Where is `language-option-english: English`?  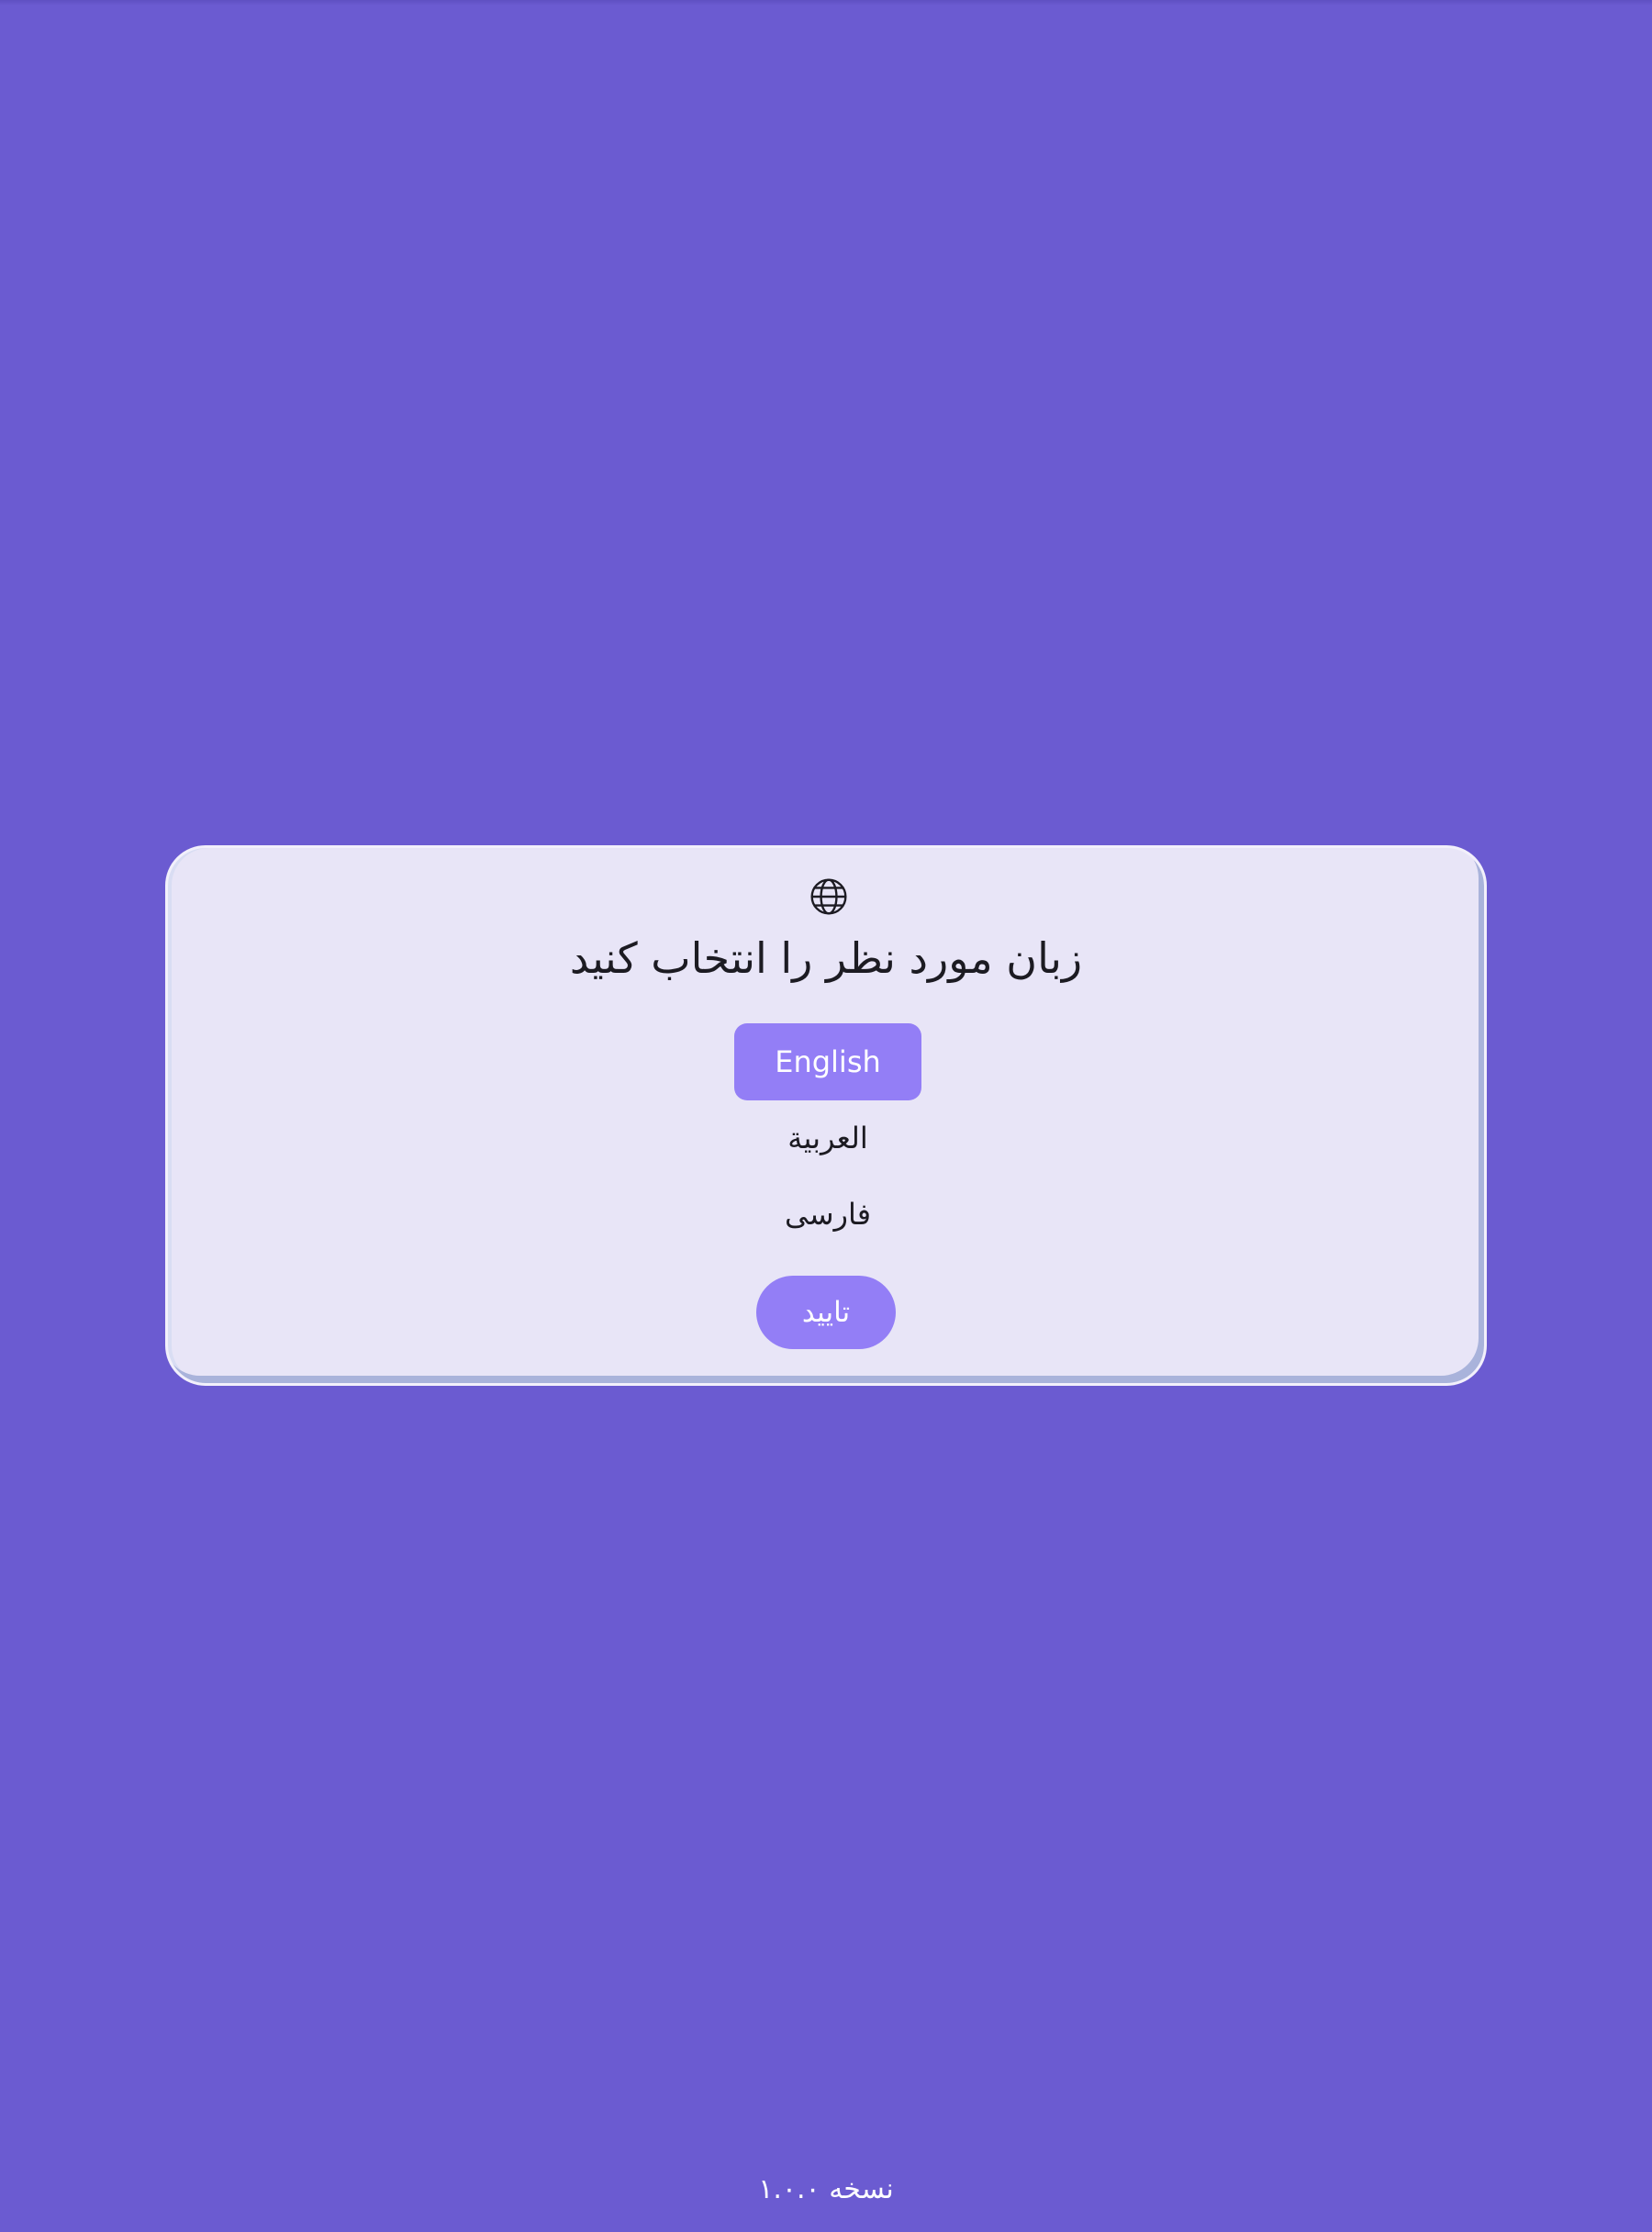 language-option-english: English is located at coordinates (827, 1061).